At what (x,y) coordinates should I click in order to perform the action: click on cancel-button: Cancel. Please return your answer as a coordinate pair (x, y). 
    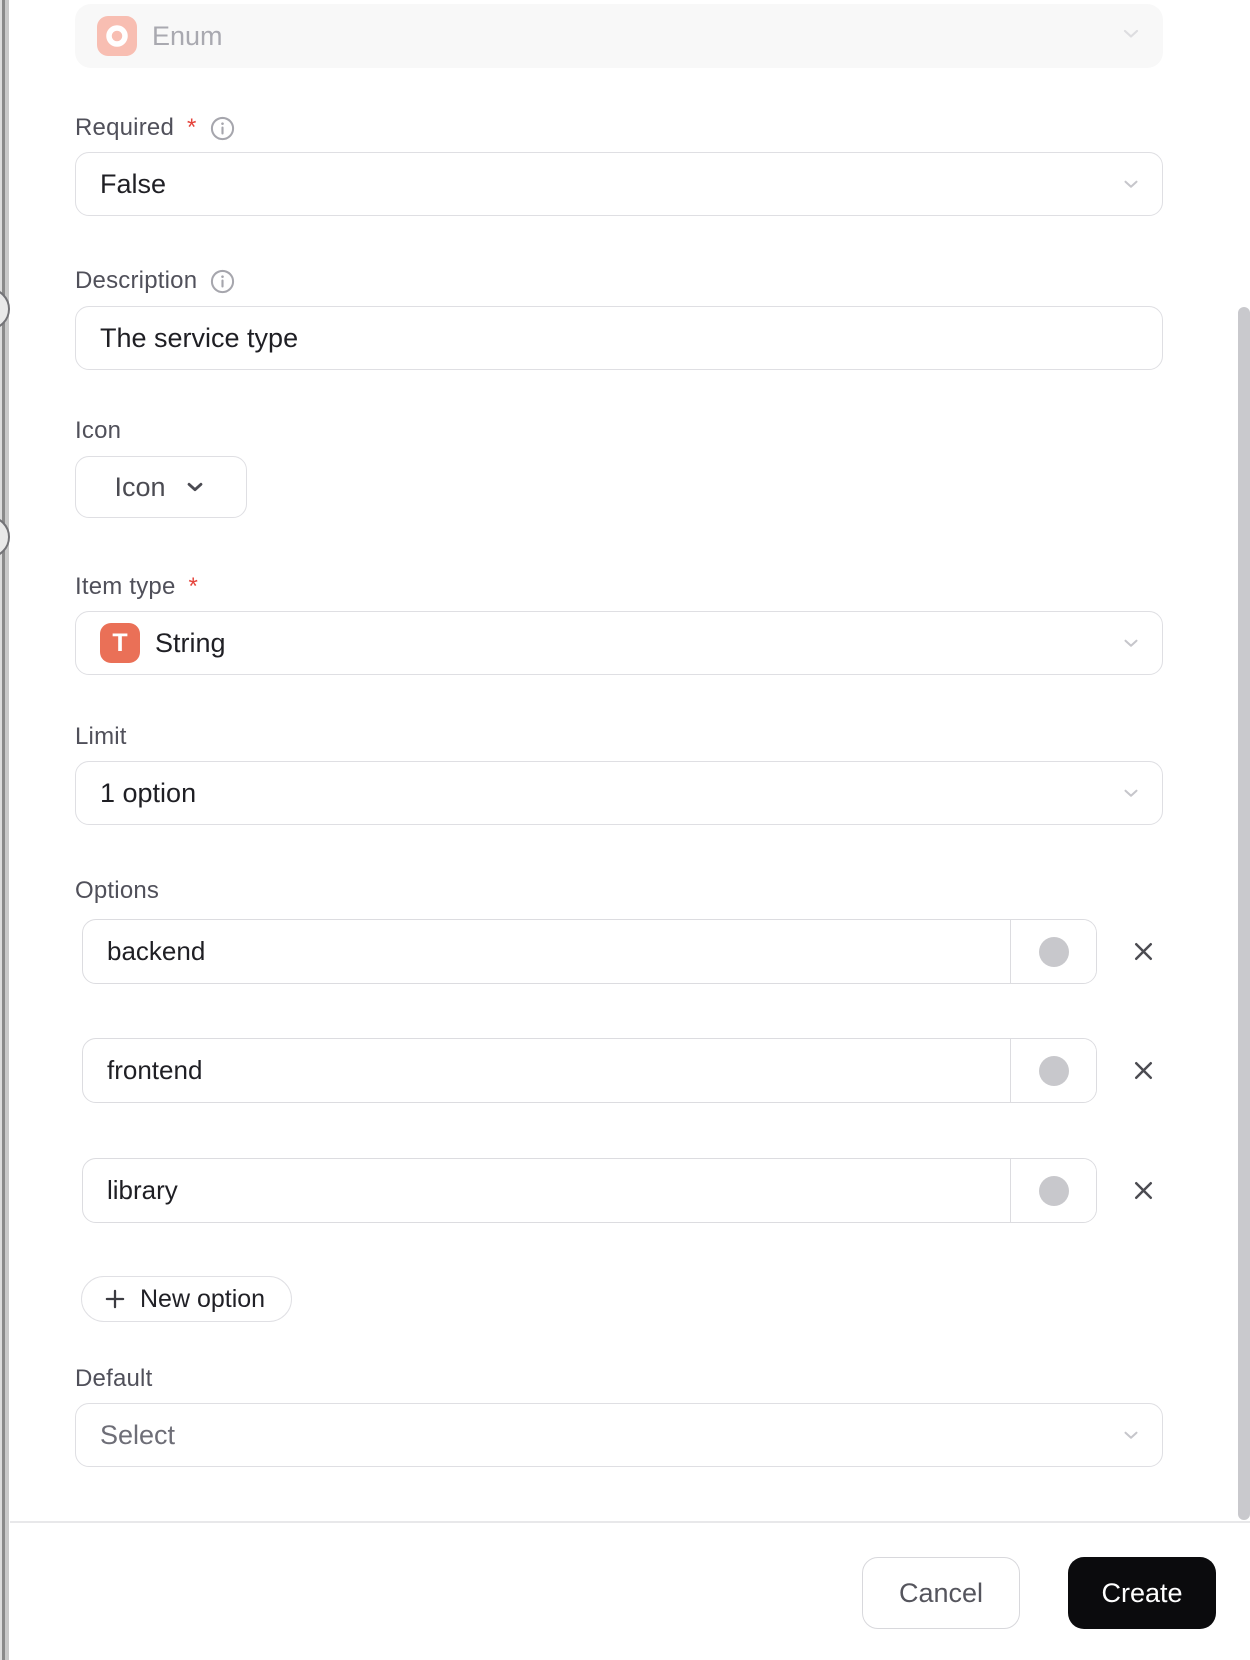
    Looking at the image, I should click on (941, 1593).